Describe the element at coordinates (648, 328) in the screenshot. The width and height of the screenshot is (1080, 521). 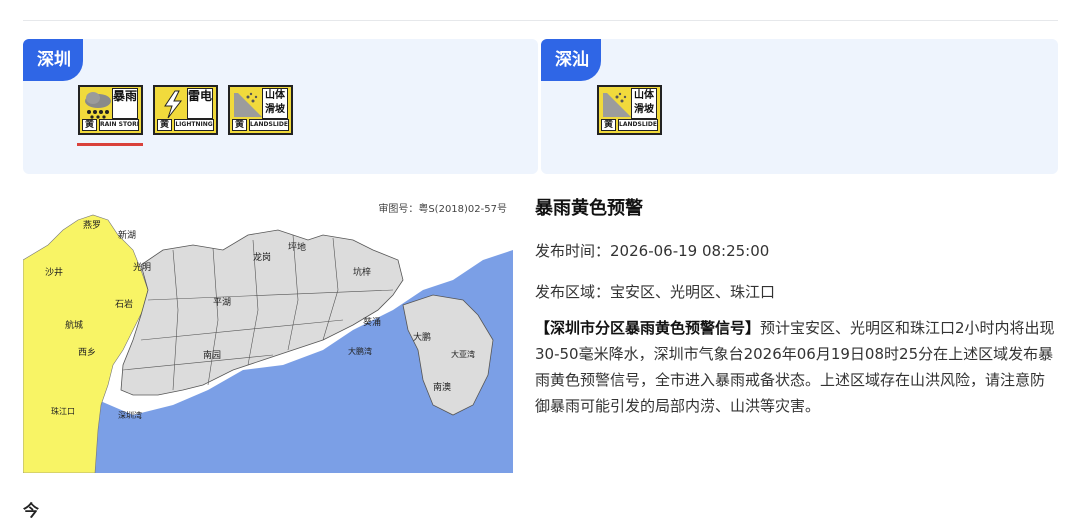
I see `warning-body-heading: 【深圳市分区暴雨黄色预警信号】` at that location.